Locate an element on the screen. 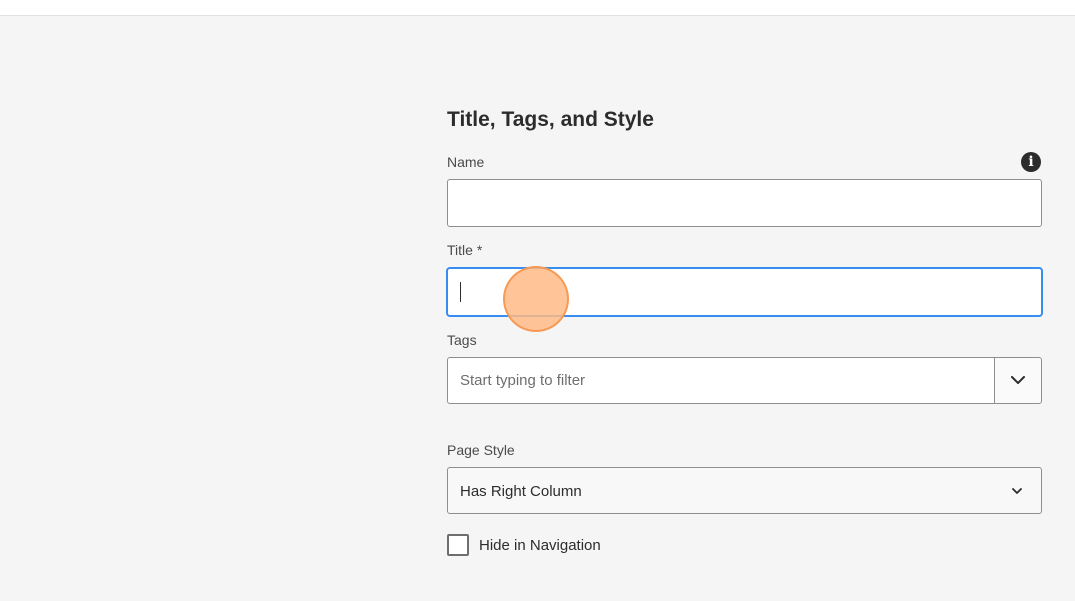 The width and height of the screenshot is (1075, 601). click-indicator is located at coordinates (536, 299).